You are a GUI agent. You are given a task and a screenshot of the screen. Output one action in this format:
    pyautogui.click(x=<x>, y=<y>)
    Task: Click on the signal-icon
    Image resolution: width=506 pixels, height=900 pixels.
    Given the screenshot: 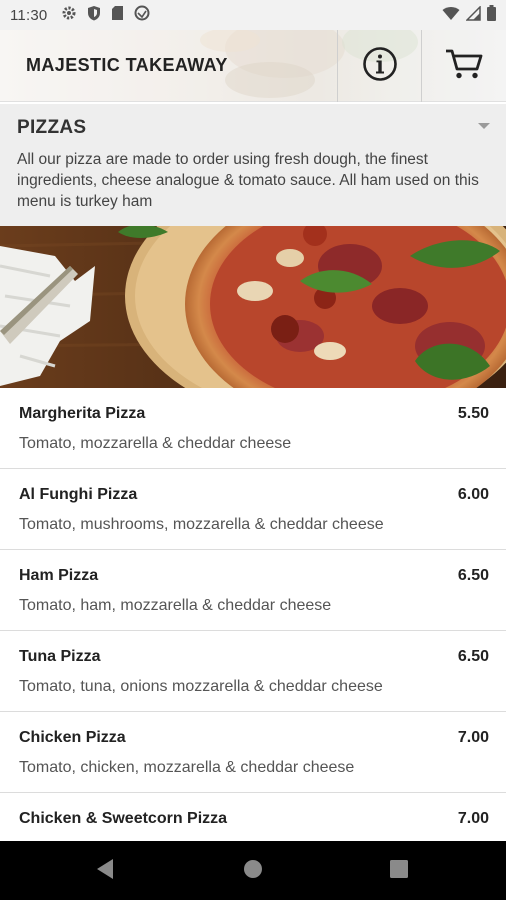 What is the action you would take?
    pyautogui.click(x=473, y=14)
    